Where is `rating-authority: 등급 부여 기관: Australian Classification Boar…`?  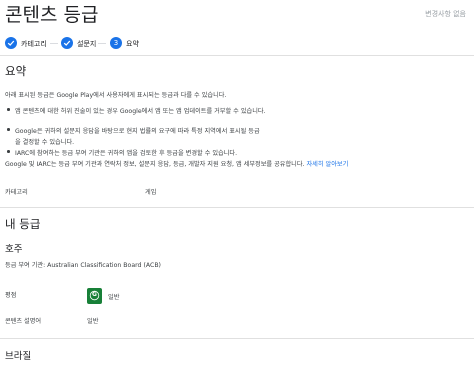 rating-authority: 등급 부여 기관: Australian Classification Boar… is located at coordinates (83, 265).